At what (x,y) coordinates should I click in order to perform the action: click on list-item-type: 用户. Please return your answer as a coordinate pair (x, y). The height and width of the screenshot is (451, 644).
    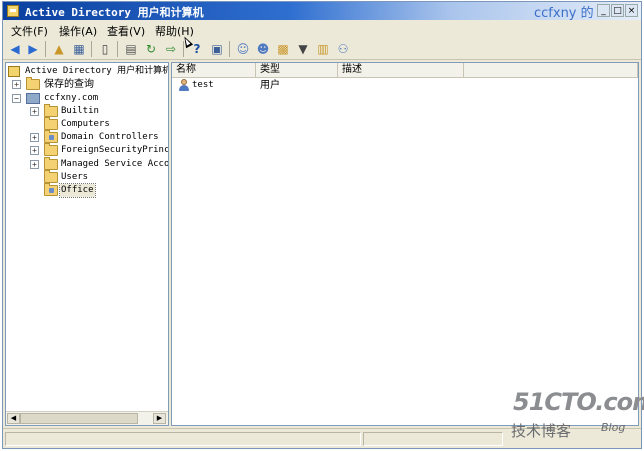
    Looking at the image, I should click on (270, 85).